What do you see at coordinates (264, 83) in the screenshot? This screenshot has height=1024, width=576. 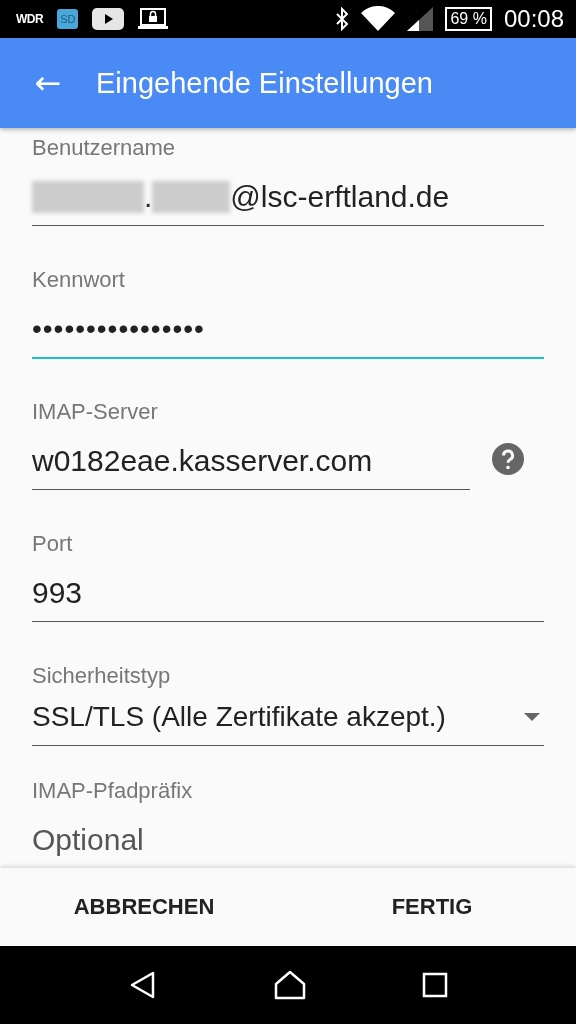 I see `screen-title: Eingehende Einstellungen` at bounding box center [264, 83].